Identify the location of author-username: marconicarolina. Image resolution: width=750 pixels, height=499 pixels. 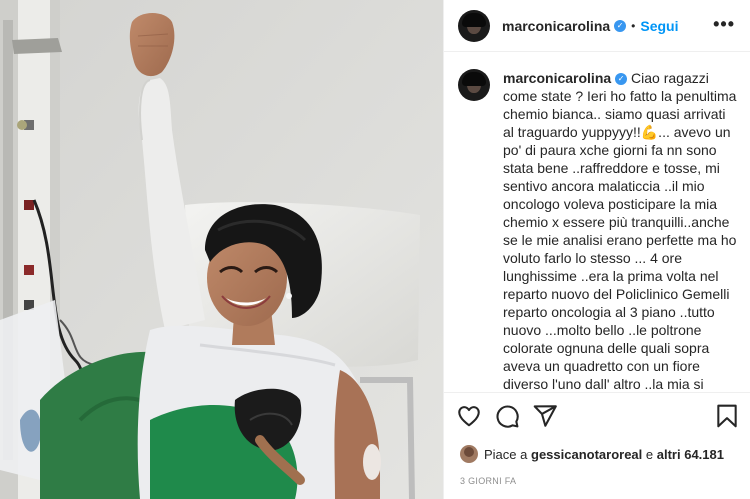
(556, 26).